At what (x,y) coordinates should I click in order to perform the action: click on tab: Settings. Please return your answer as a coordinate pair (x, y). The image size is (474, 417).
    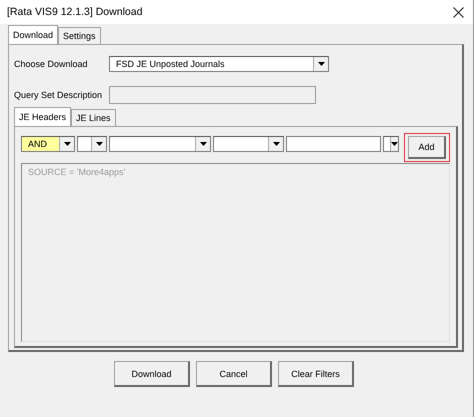
    Looking at the image, I should click on (79, 35).